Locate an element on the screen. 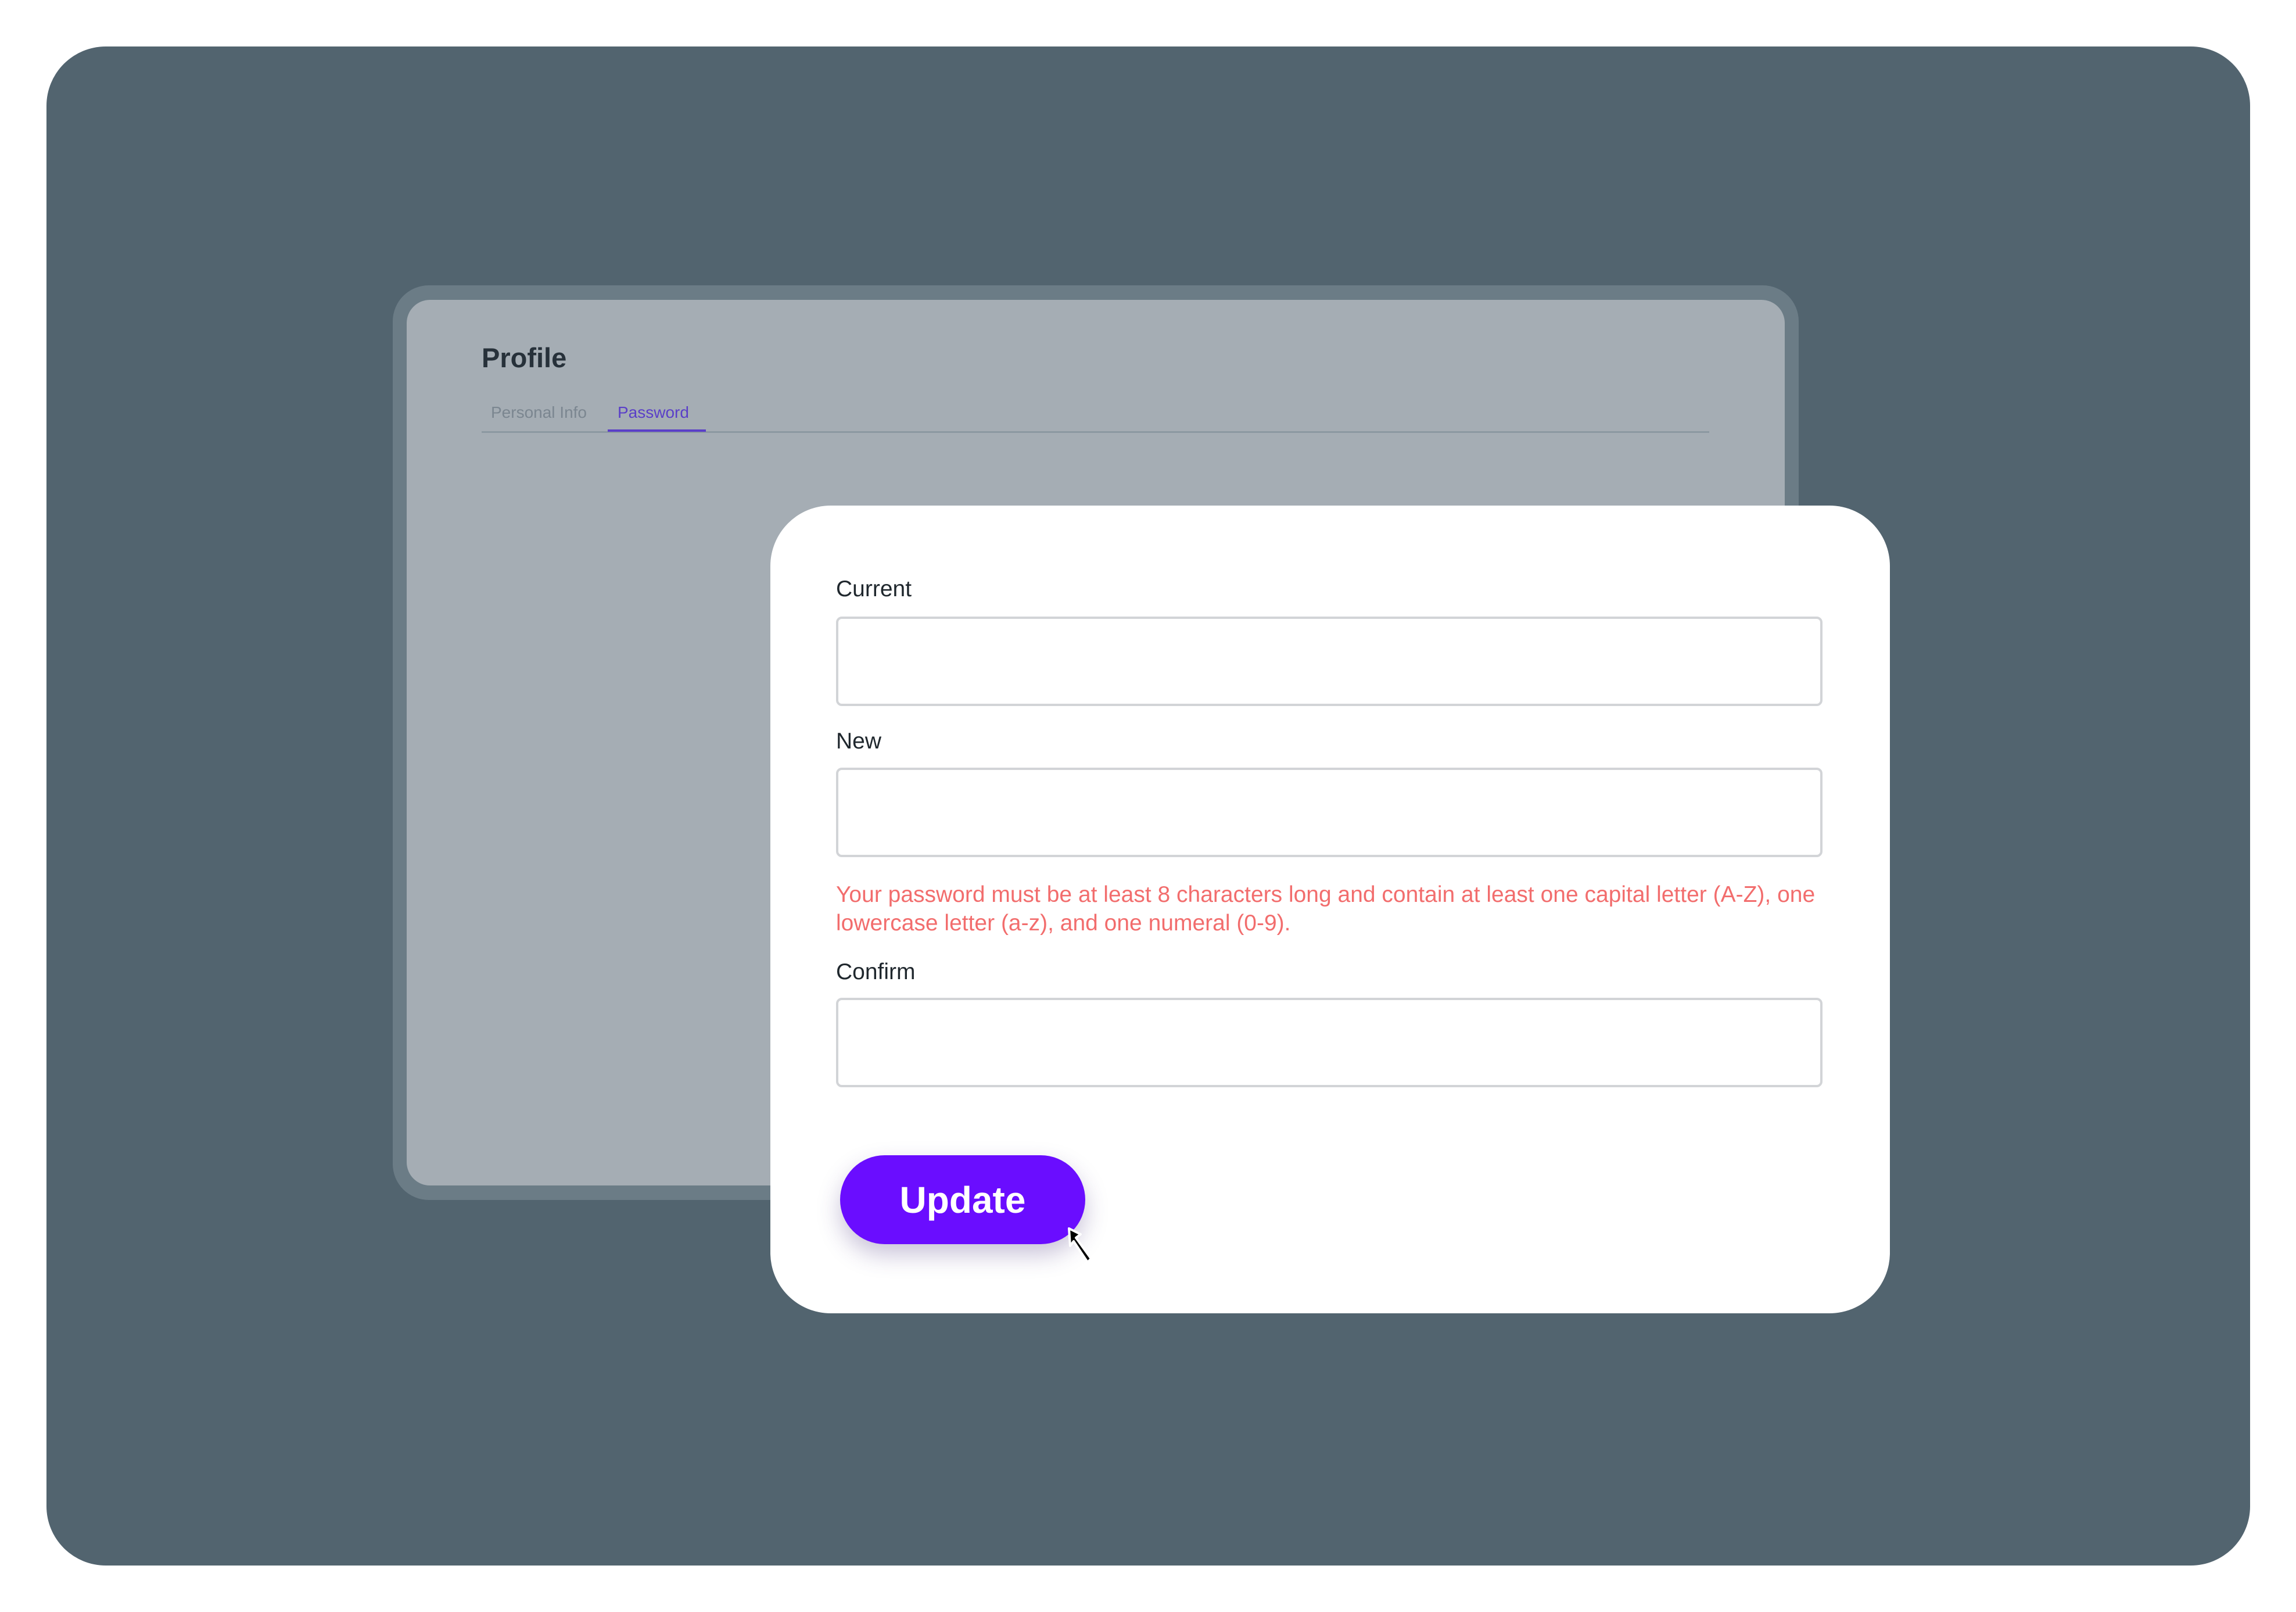 This screenshot has width=2296, height=1612. current-password-label: Current is located at coordinates (874, 588).